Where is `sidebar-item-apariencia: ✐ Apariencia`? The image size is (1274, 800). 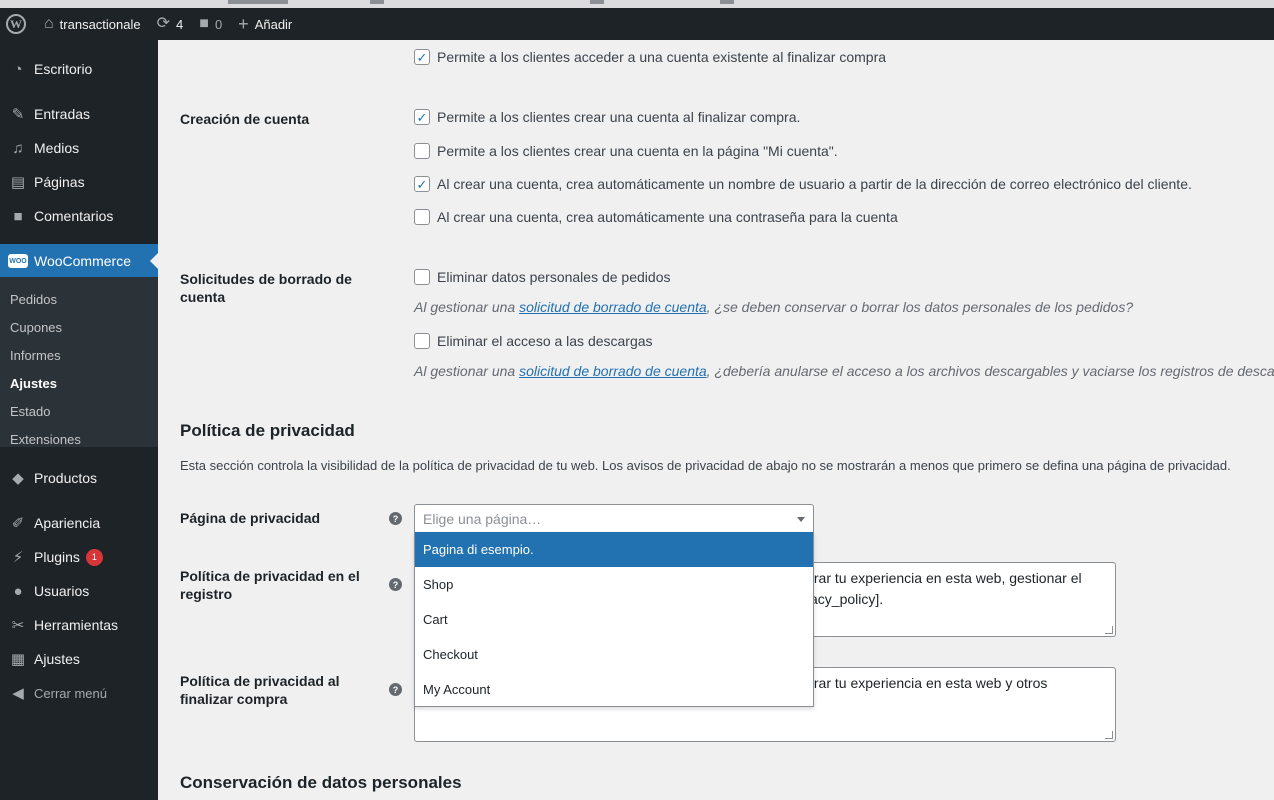
sidebar-item-apariencia: ✐ Apariencia is located at coordinates (79, 523).